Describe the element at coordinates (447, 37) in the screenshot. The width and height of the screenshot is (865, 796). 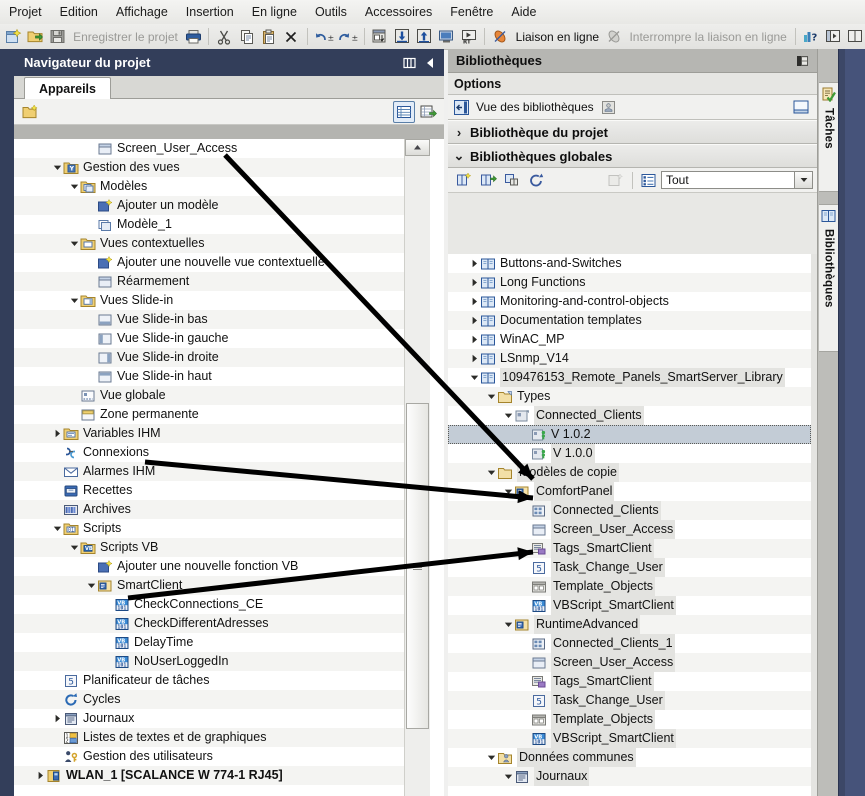
I see `start-simulation-icon` at that location.